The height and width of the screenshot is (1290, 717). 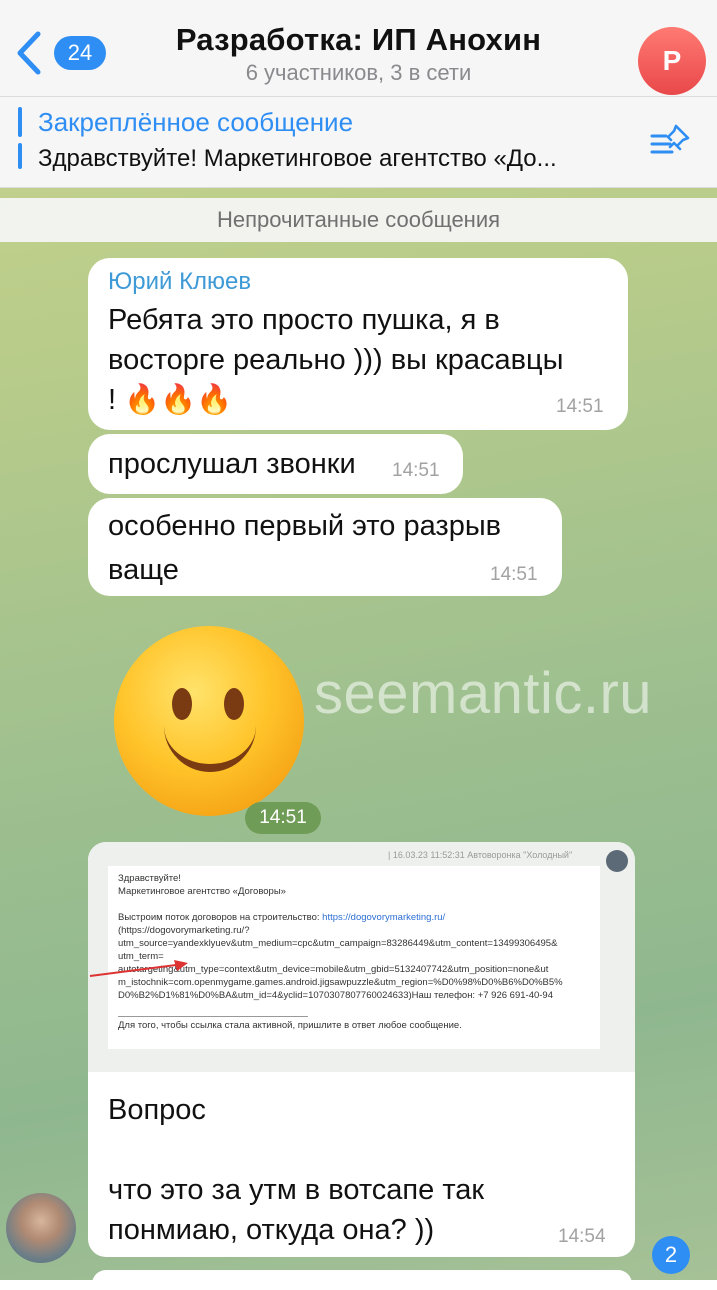 What do you see at coordinates (358, 220) in the screenshot?
I see `unread-divider: Непрочитанные сообщения` at bounding box center [358, 220].